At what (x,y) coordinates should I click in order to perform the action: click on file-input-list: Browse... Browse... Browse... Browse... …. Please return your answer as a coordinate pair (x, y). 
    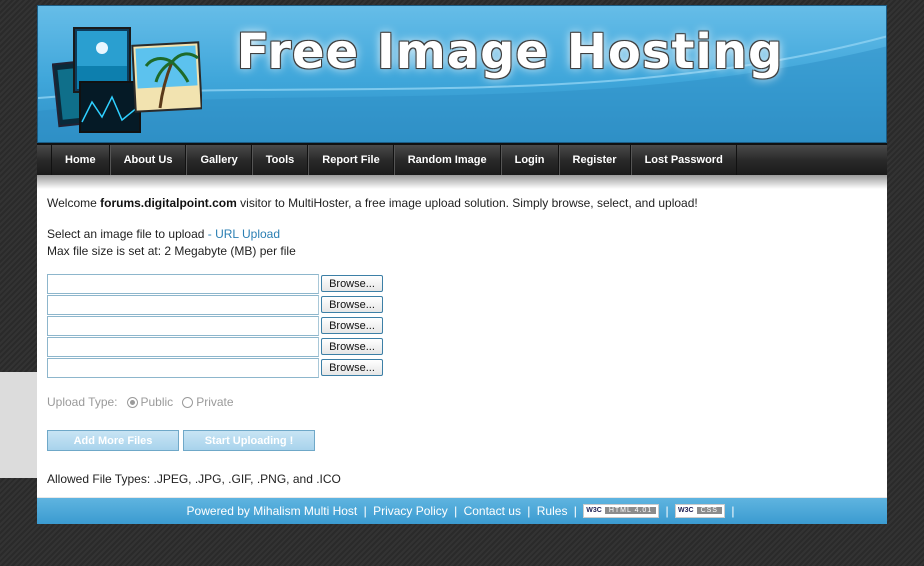
    Looking at the image, I should click on (215, 325).